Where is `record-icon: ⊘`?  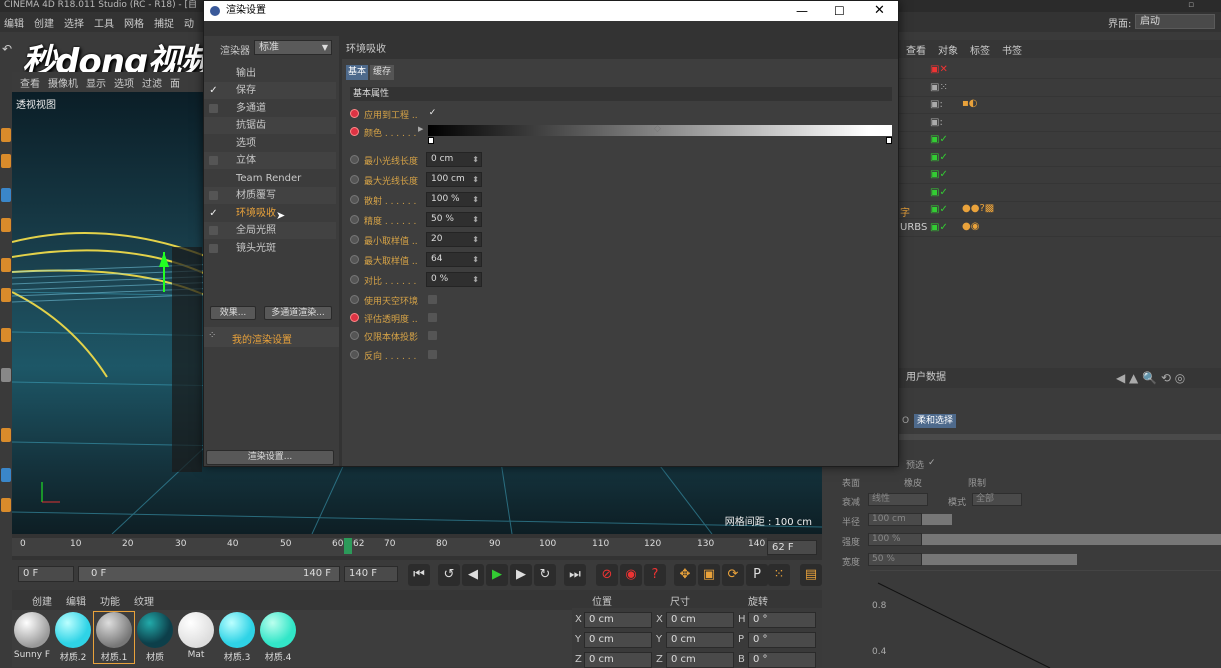
record-icon: ⊘ is located at coordinates (607, 575).